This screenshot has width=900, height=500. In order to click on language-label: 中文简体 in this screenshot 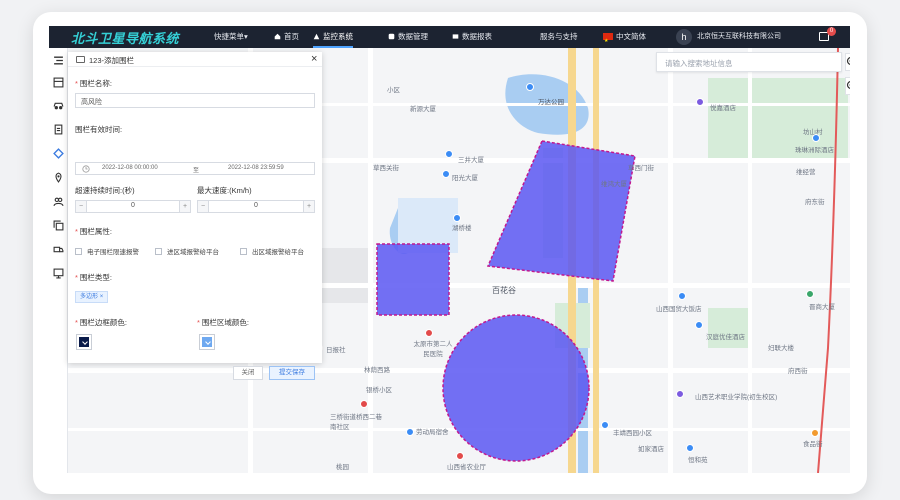, I will do `click(631, 36)`.